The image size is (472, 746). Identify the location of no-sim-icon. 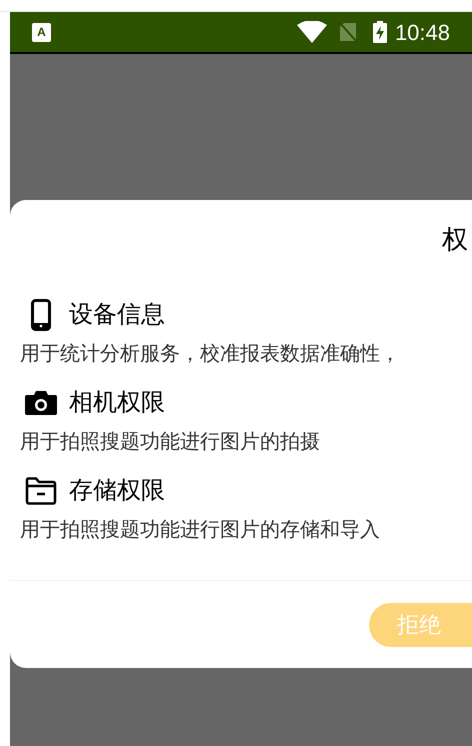
(347, 32).